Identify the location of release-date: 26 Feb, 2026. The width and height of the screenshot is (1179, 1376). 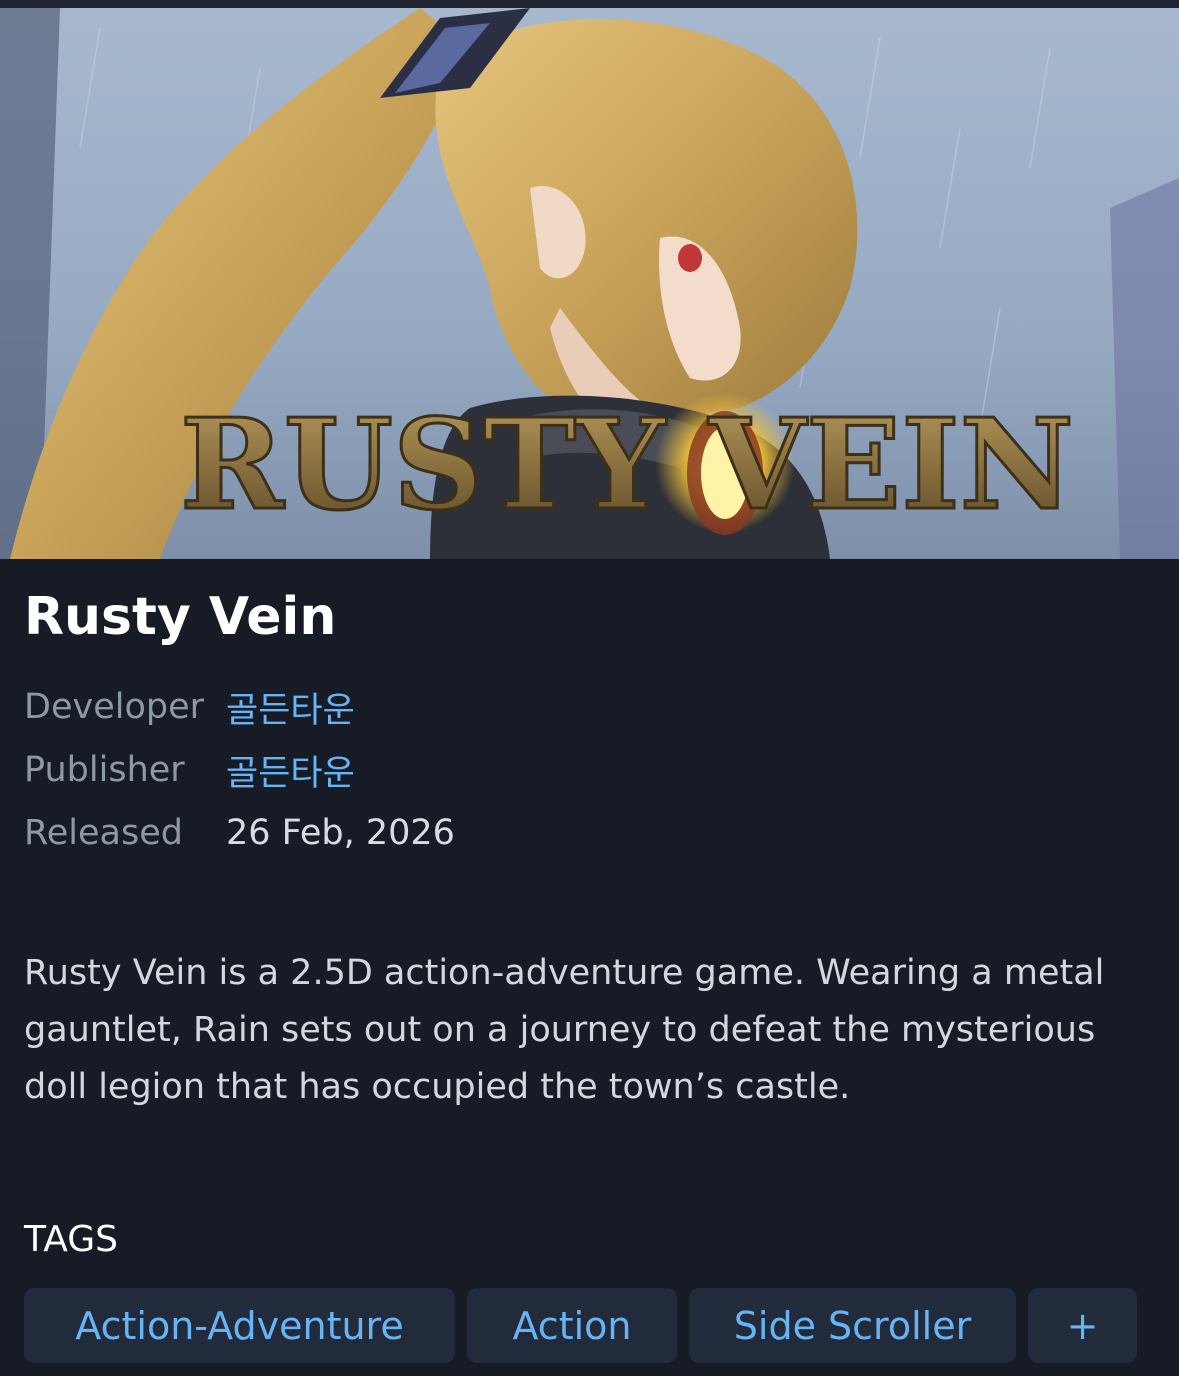
(340, 833).